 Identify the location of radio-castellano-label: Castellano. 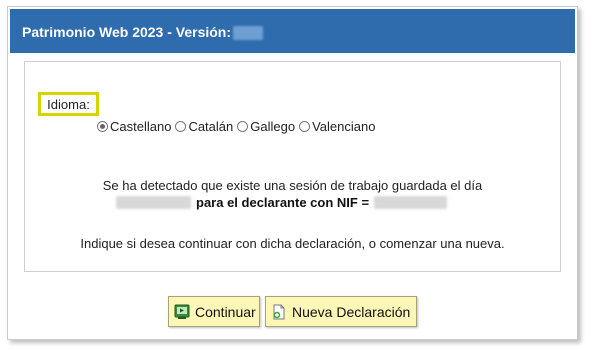
(141, 126).